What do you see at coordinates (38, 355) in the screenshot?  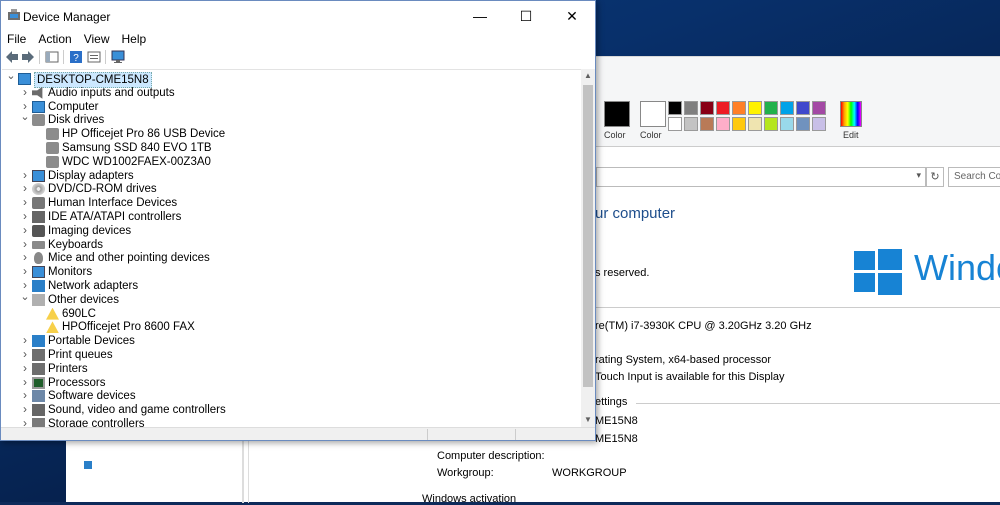 I see `printer-icon` at bounding box center [38, 355].